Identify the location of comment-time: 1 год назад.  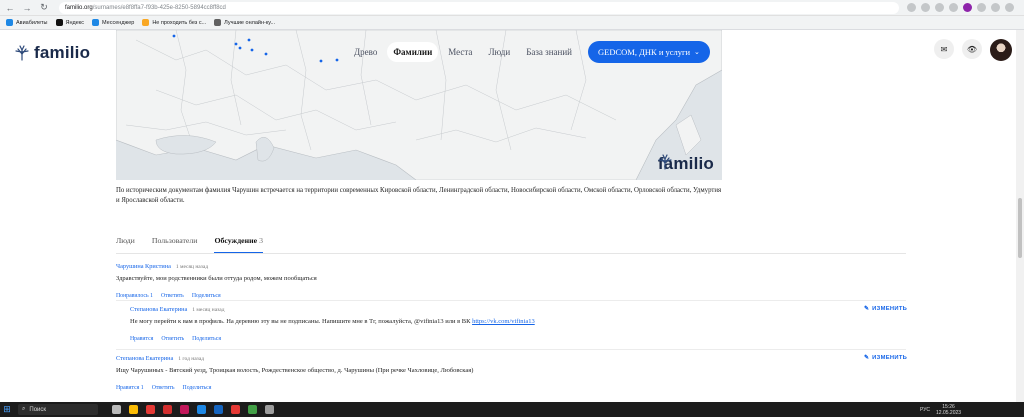
(191, 359).